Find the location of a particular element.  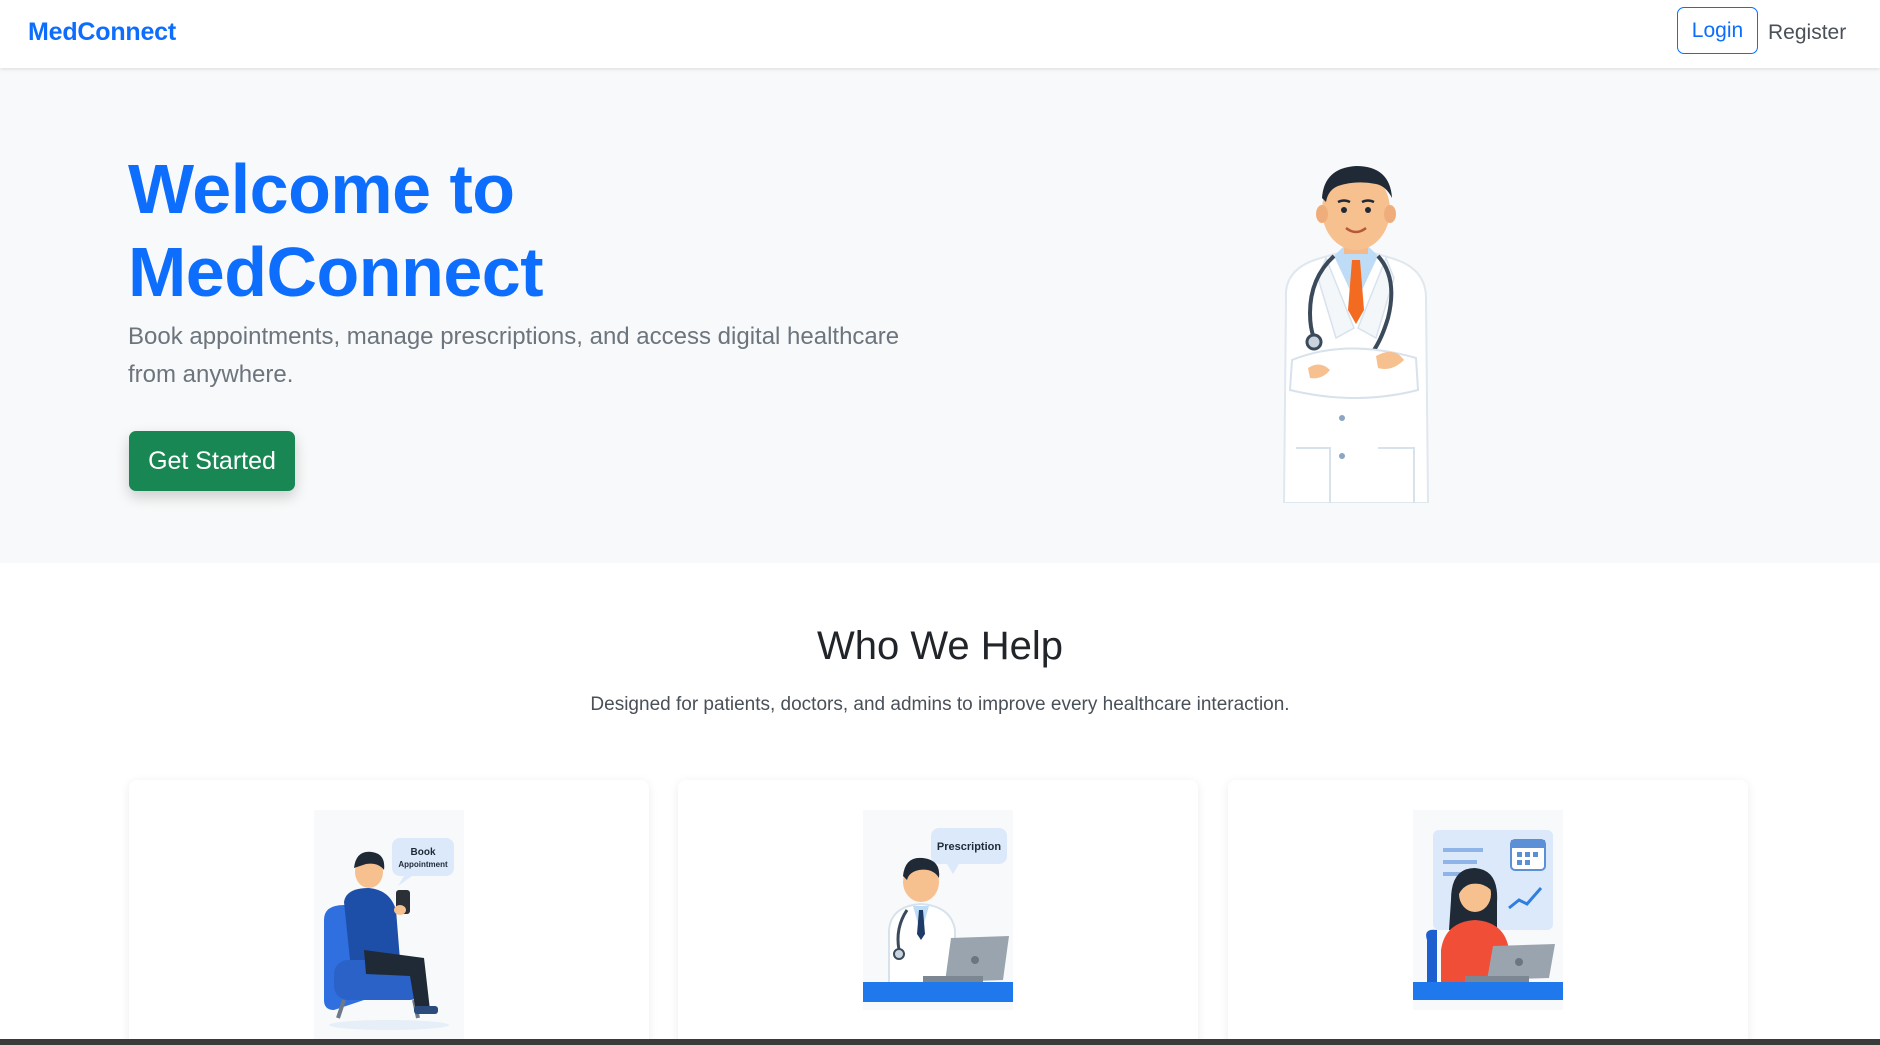

brand-logo-link: MedConnect is located at coordinates (102, 32).